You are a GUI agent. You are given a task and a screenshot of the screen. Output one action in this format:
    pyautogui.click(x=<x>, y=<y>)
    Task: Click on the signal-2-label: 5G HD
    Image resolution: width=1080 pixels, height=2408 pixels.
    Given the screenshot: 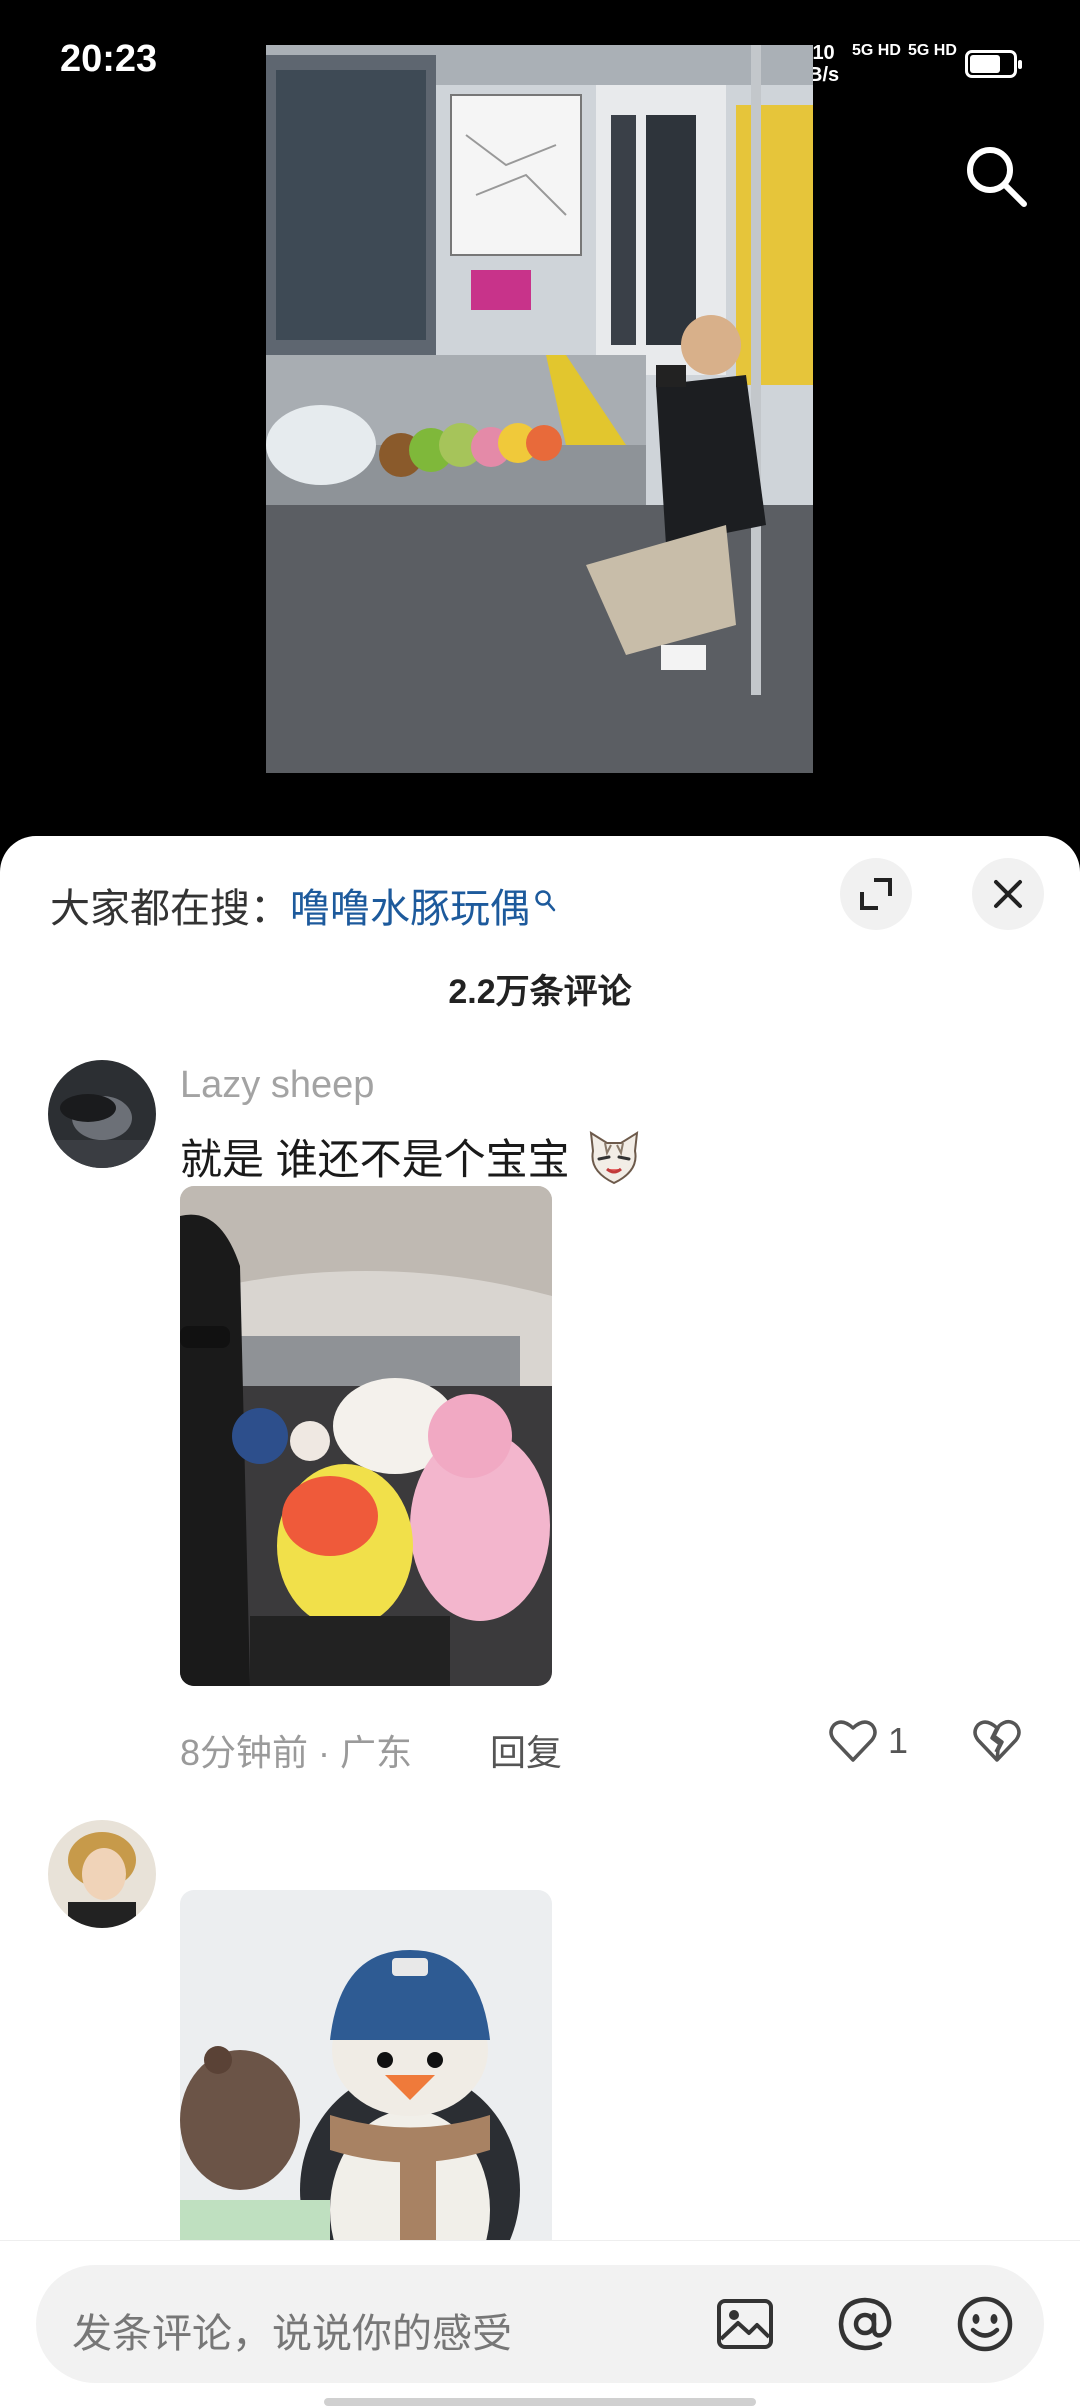 What is the action you would take?
    pyautogui.click(x=932, y=50)
    